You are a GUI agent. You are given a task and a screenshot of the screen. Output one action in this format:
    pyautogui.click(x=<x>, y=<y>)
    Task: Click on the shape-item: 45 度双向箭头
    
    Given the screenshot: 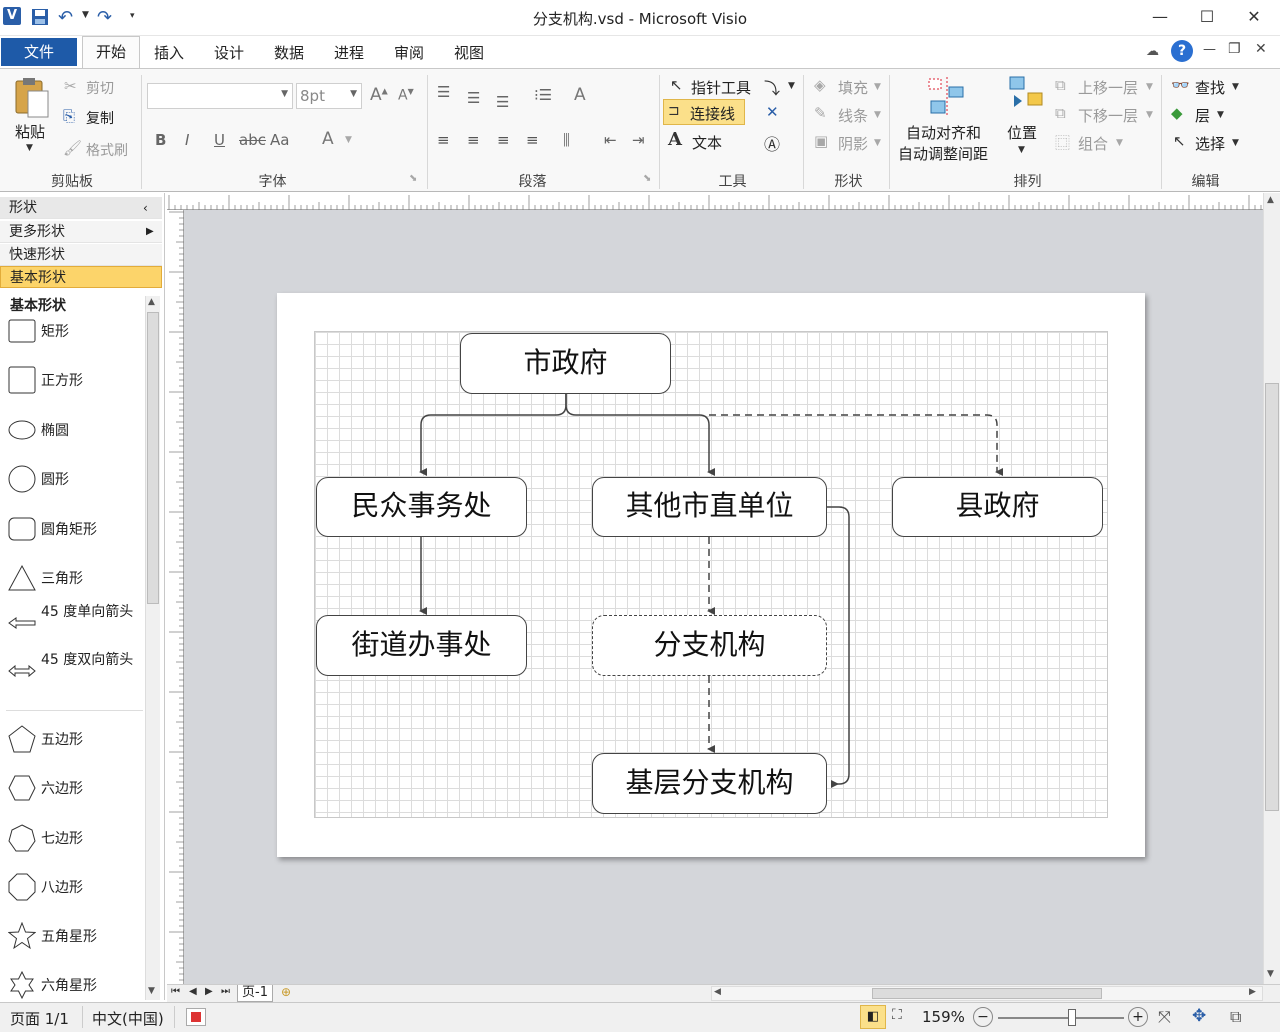 What is the action you would take?
    pyautogui.click(x=75, y=671)
    